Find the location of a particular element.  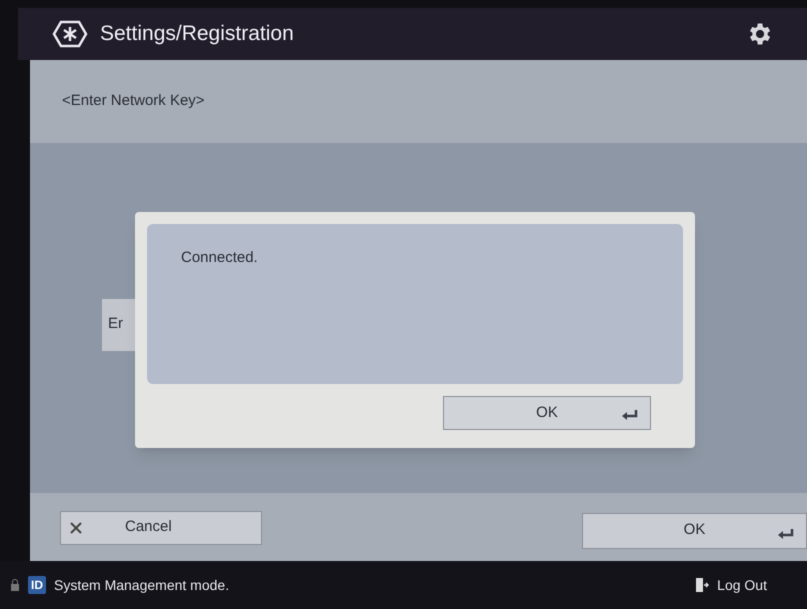

screen-heading: <Enter Network Key> is located at coordinates (134, 101).